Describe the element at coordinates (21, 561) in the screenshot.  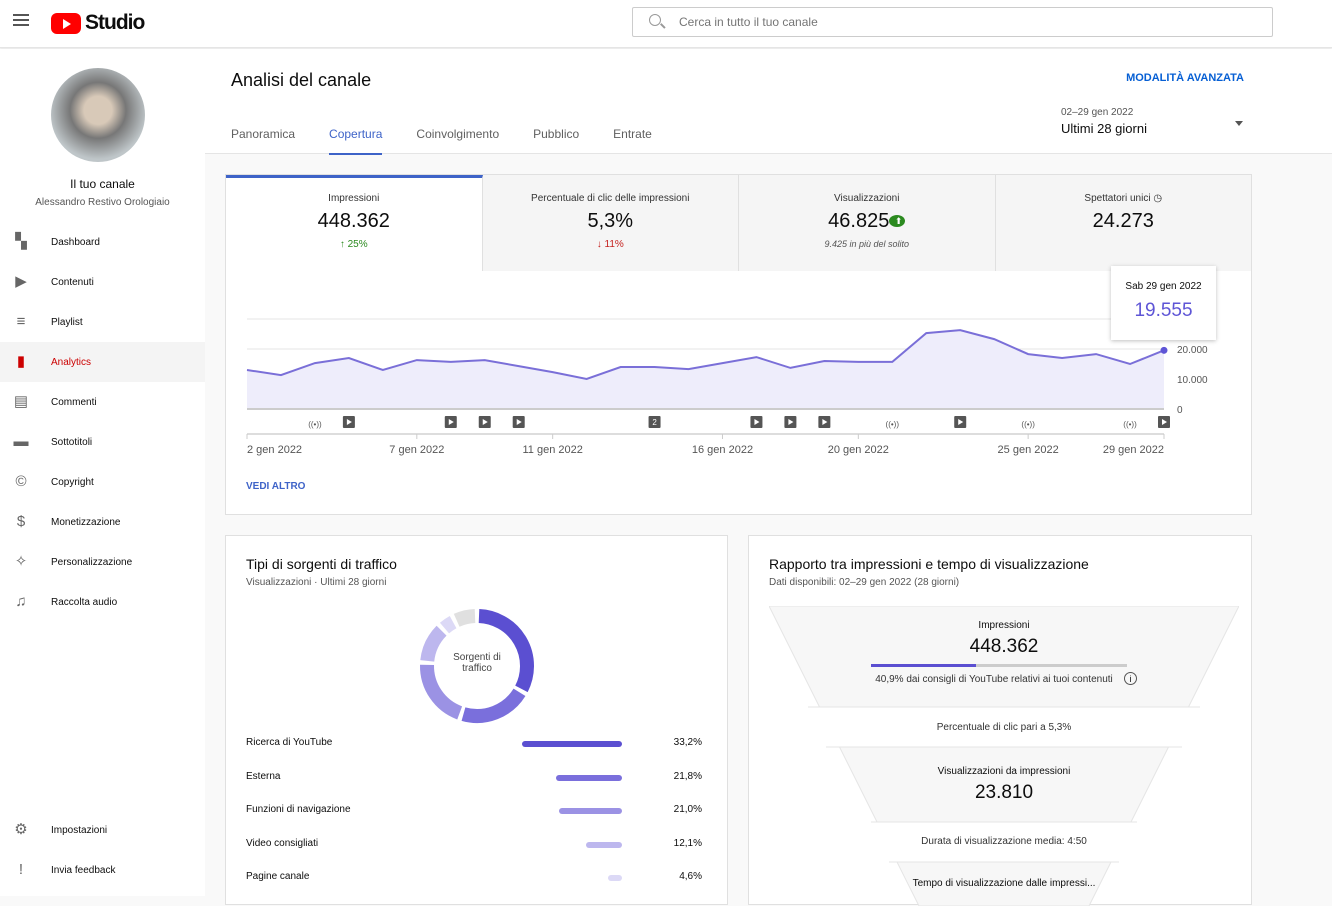
I see `magic-wand-icon: ✧` at that location.